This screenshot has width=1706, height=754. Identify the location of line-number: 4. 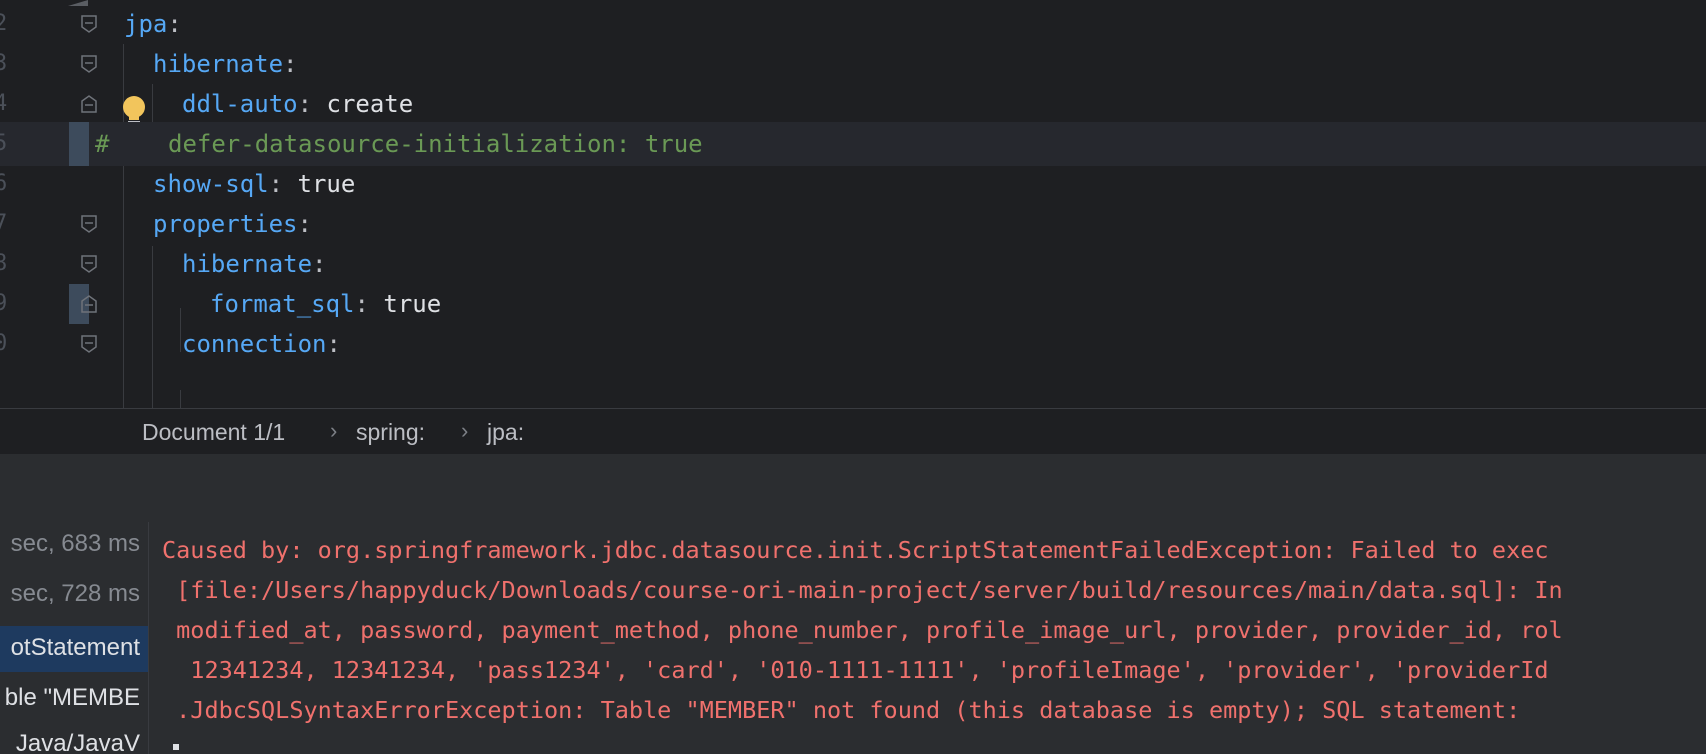
(4, 103).